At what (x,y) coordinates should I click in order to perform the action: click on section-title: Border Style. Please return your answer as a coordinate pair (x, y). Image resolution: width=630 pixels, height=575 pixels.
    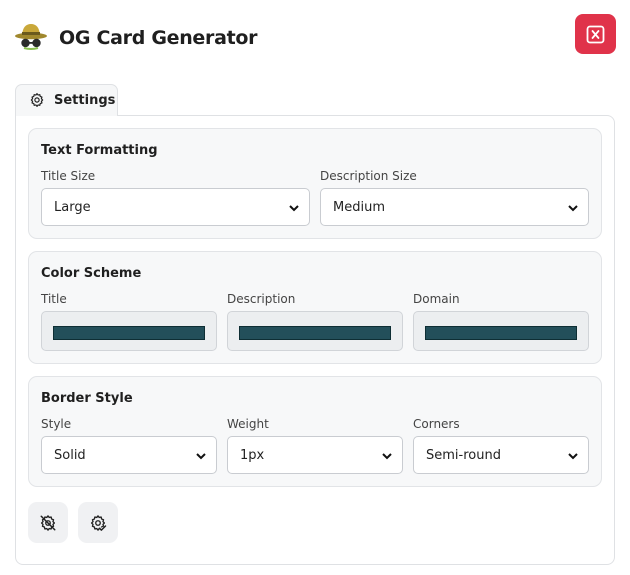
    Looking at the image, I should click on (87, 398).